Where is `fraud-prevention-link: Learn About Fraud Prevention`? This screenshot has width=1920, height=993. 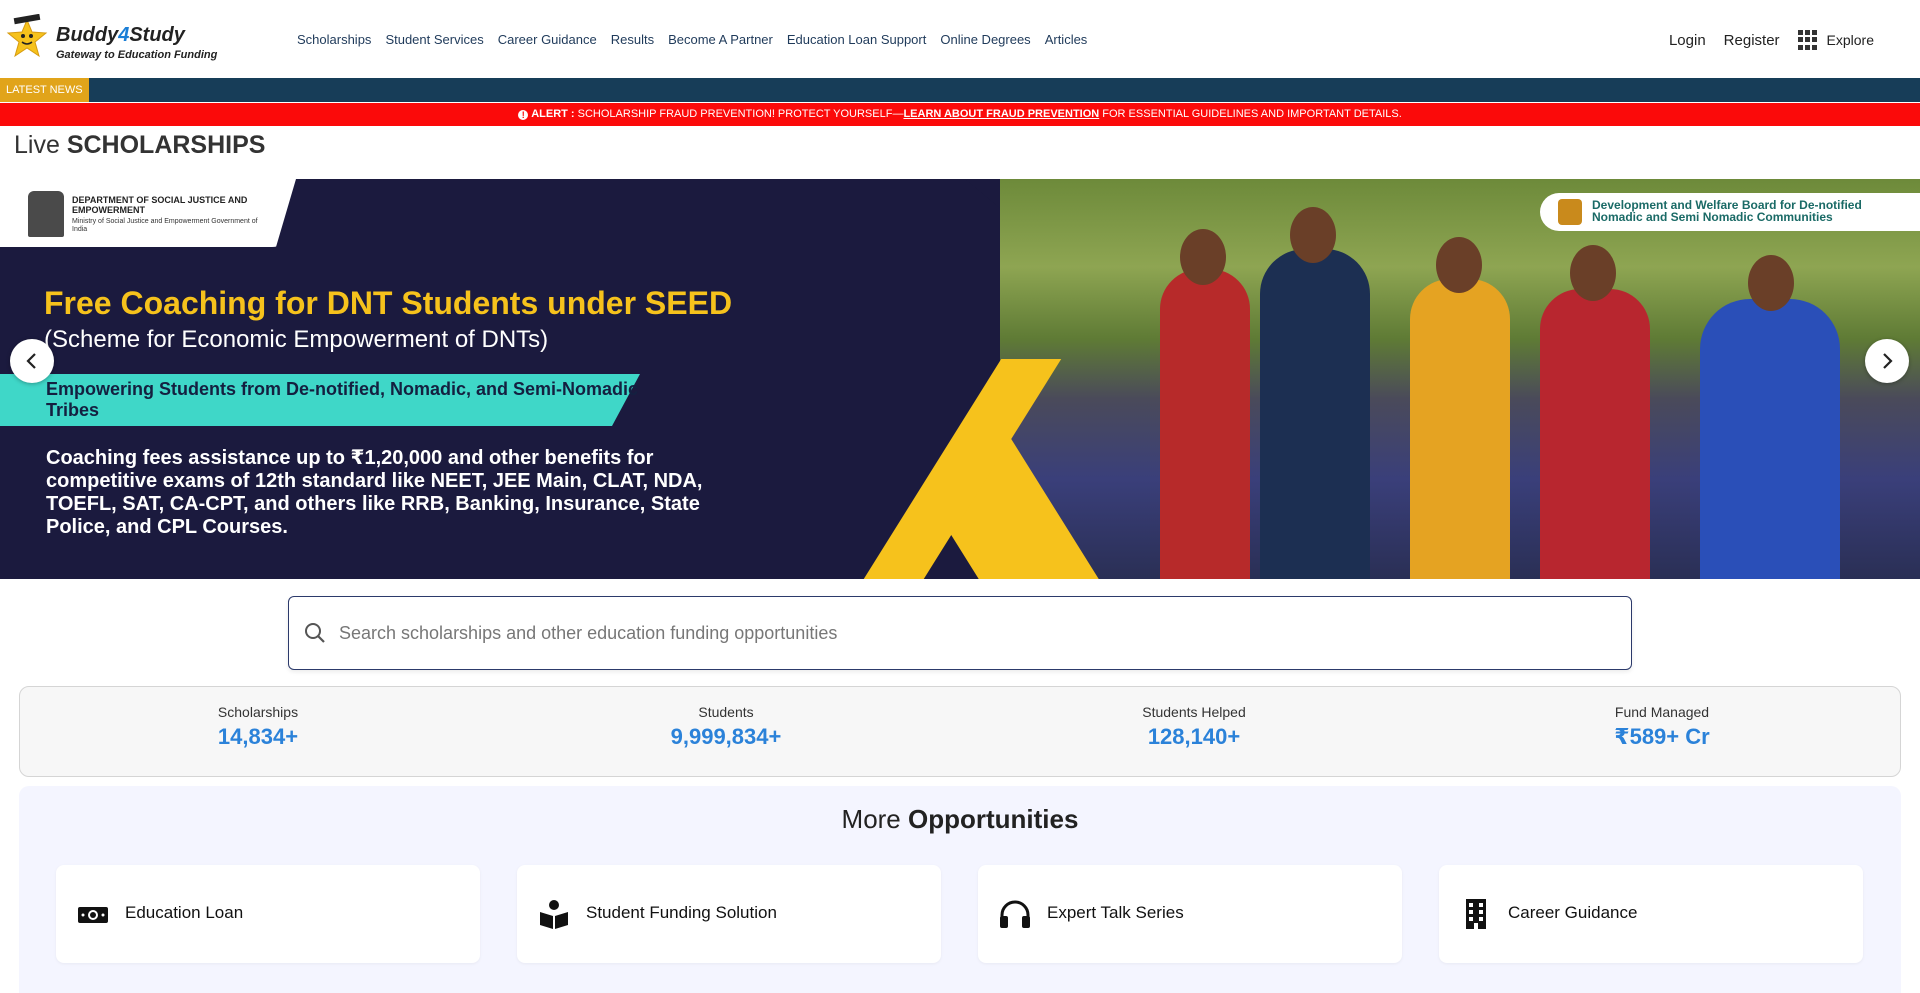
fraud-prevention-link: Learn About Fraud Prevention is located at coordinates (1001, 114).